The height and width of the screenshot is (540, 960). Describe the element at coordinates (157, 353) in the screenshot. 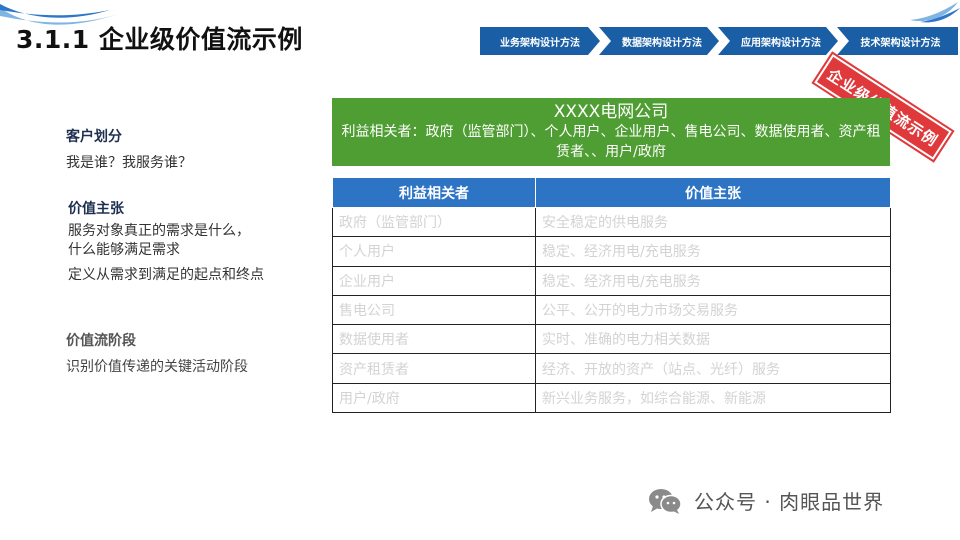

I see `stage-section: 价值流阶段 识别价值传递的关键活动阶段` at that location.